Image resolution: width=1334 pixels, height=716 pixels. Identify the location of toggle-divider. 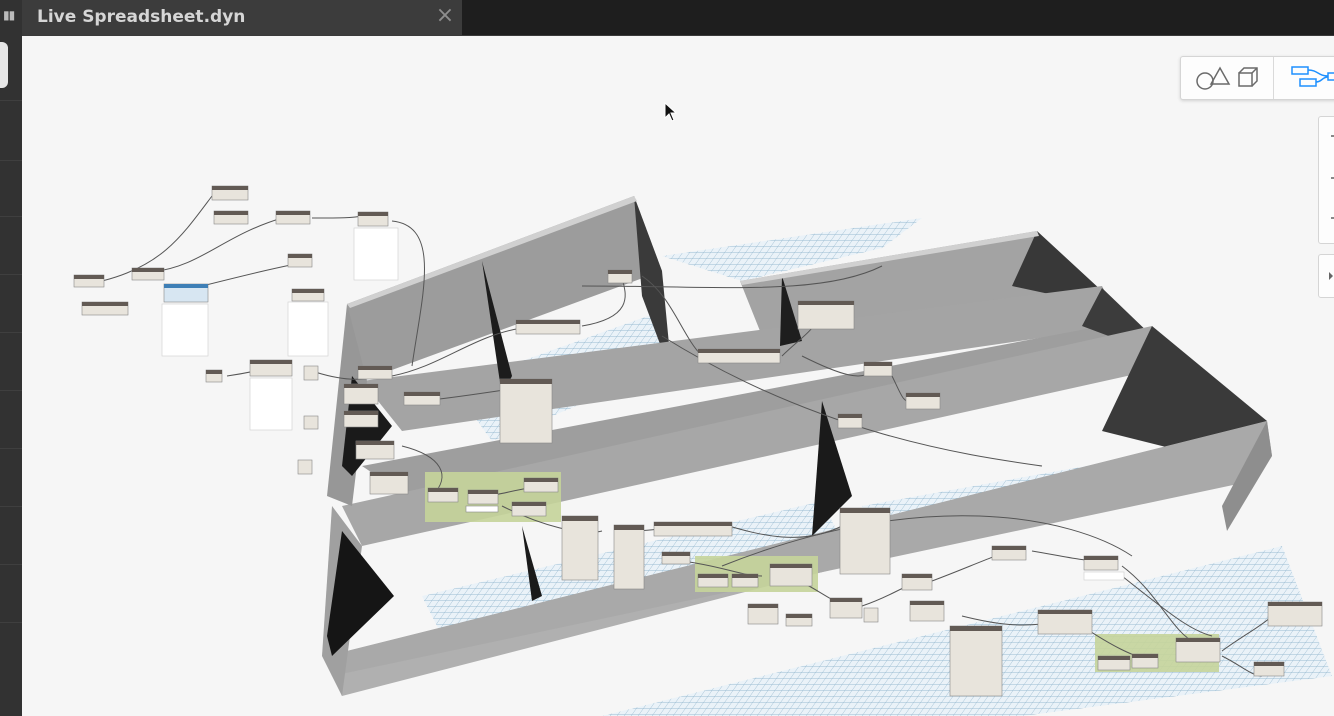
(1273, 78).